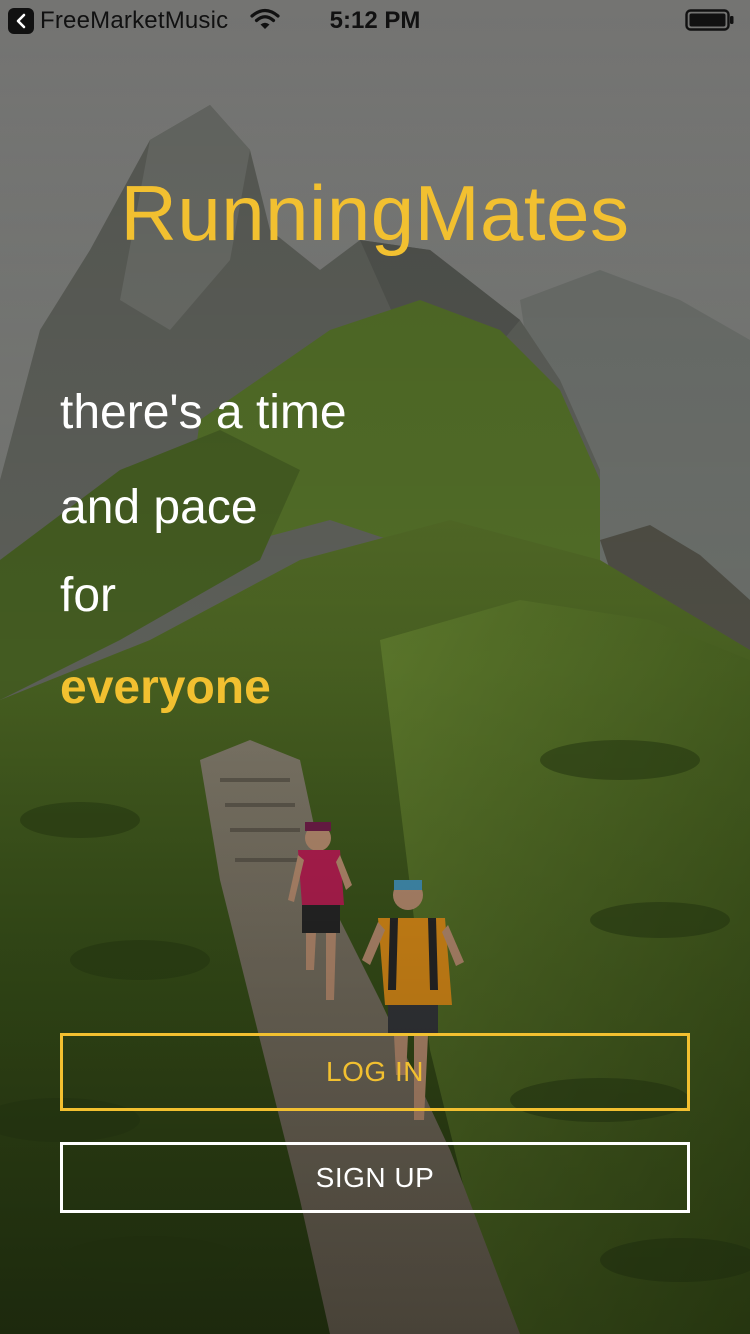  I want to click on battery-icon, so click(710, 20).